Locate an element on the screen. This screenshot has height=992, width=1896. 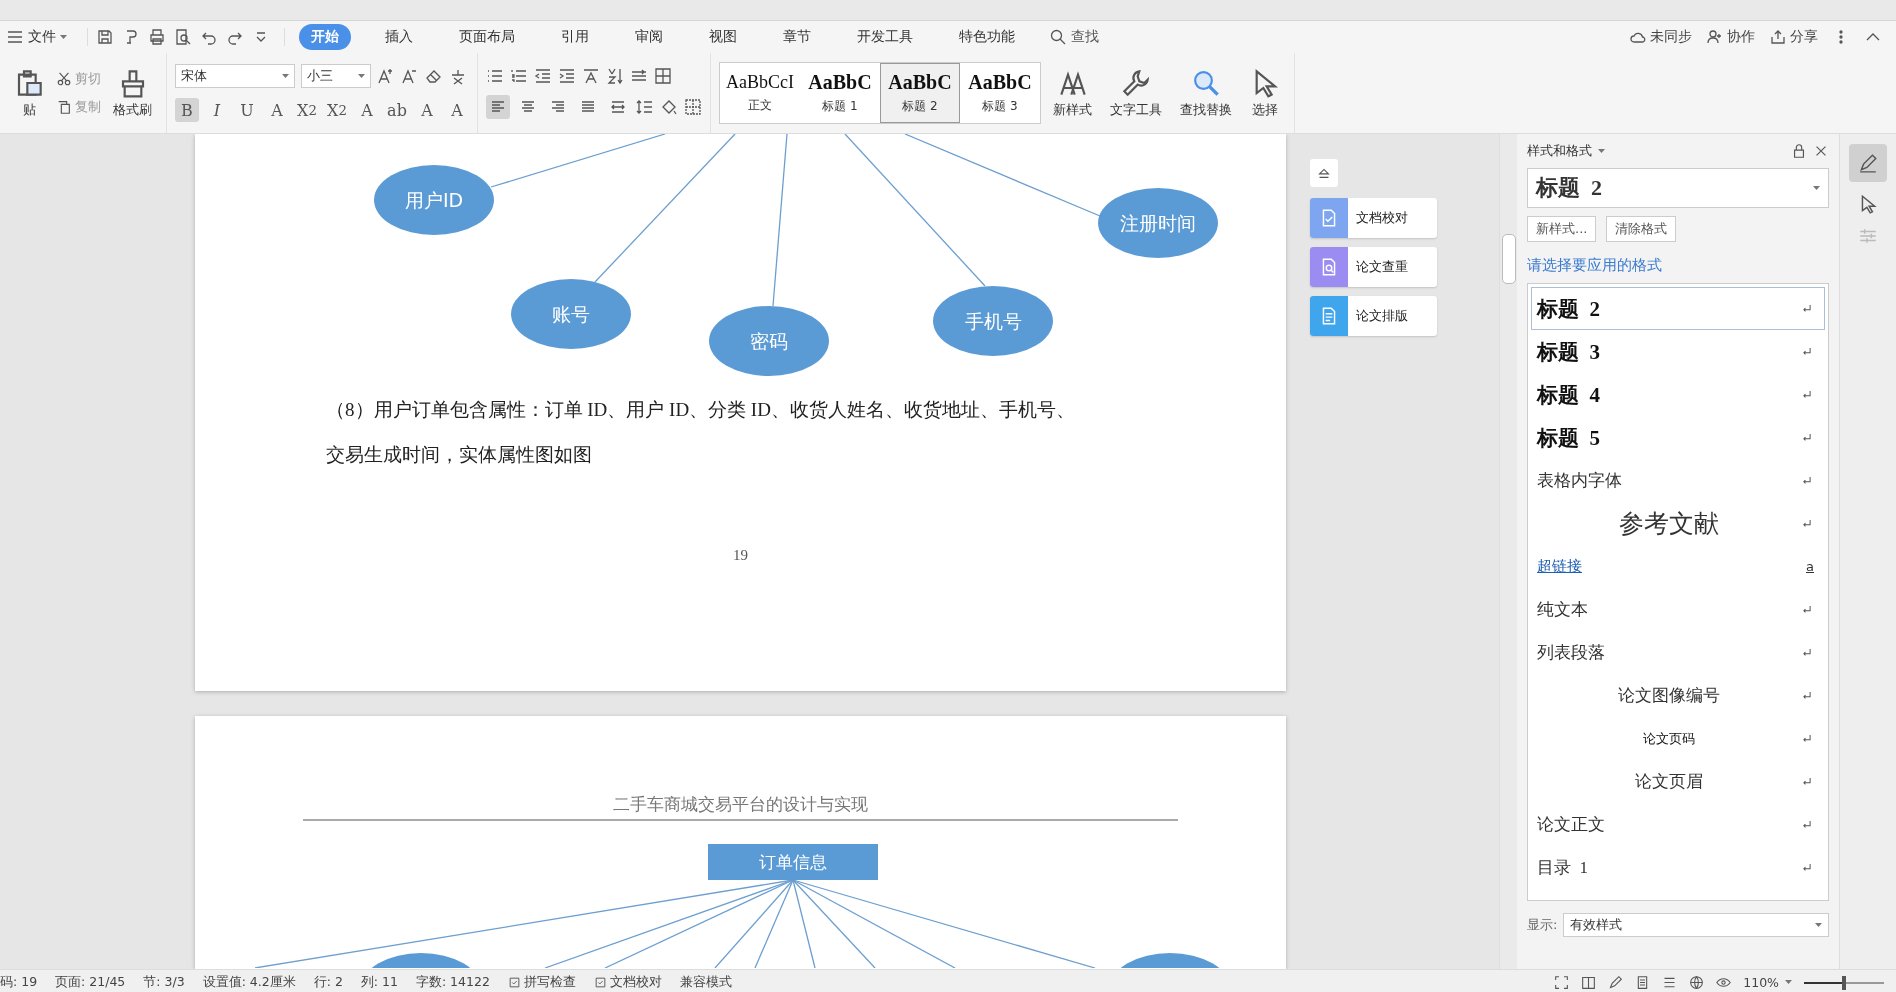
increase-indent-icon is located at coordinates (567, 76).